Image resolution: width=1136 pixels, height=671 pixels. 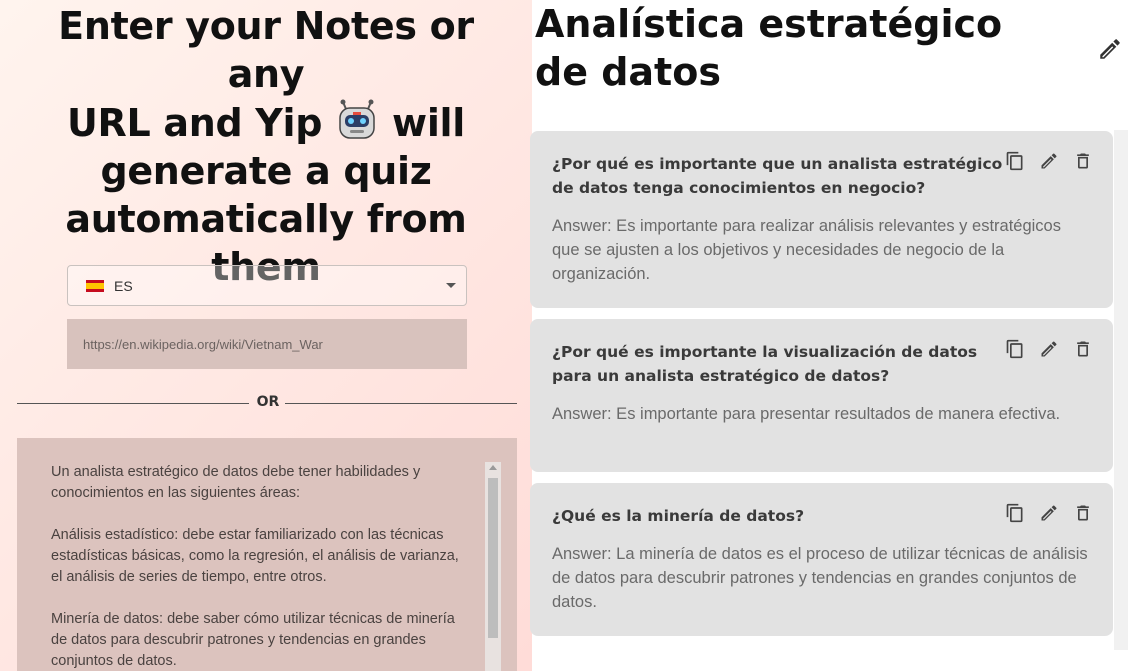 I want to click on spain-flag-icon, so click(x=95, y=285).